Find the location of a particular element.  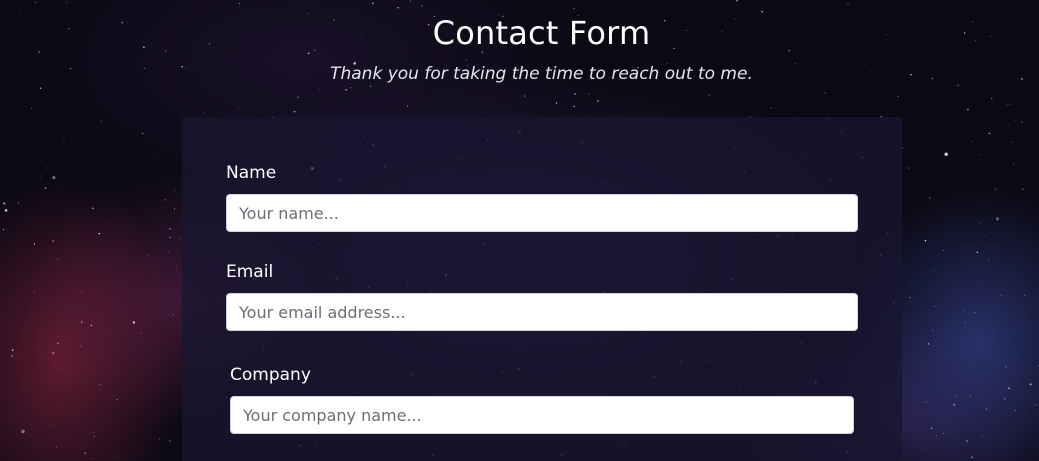

page-title: Contact Form is located at coordinates (541, 33).